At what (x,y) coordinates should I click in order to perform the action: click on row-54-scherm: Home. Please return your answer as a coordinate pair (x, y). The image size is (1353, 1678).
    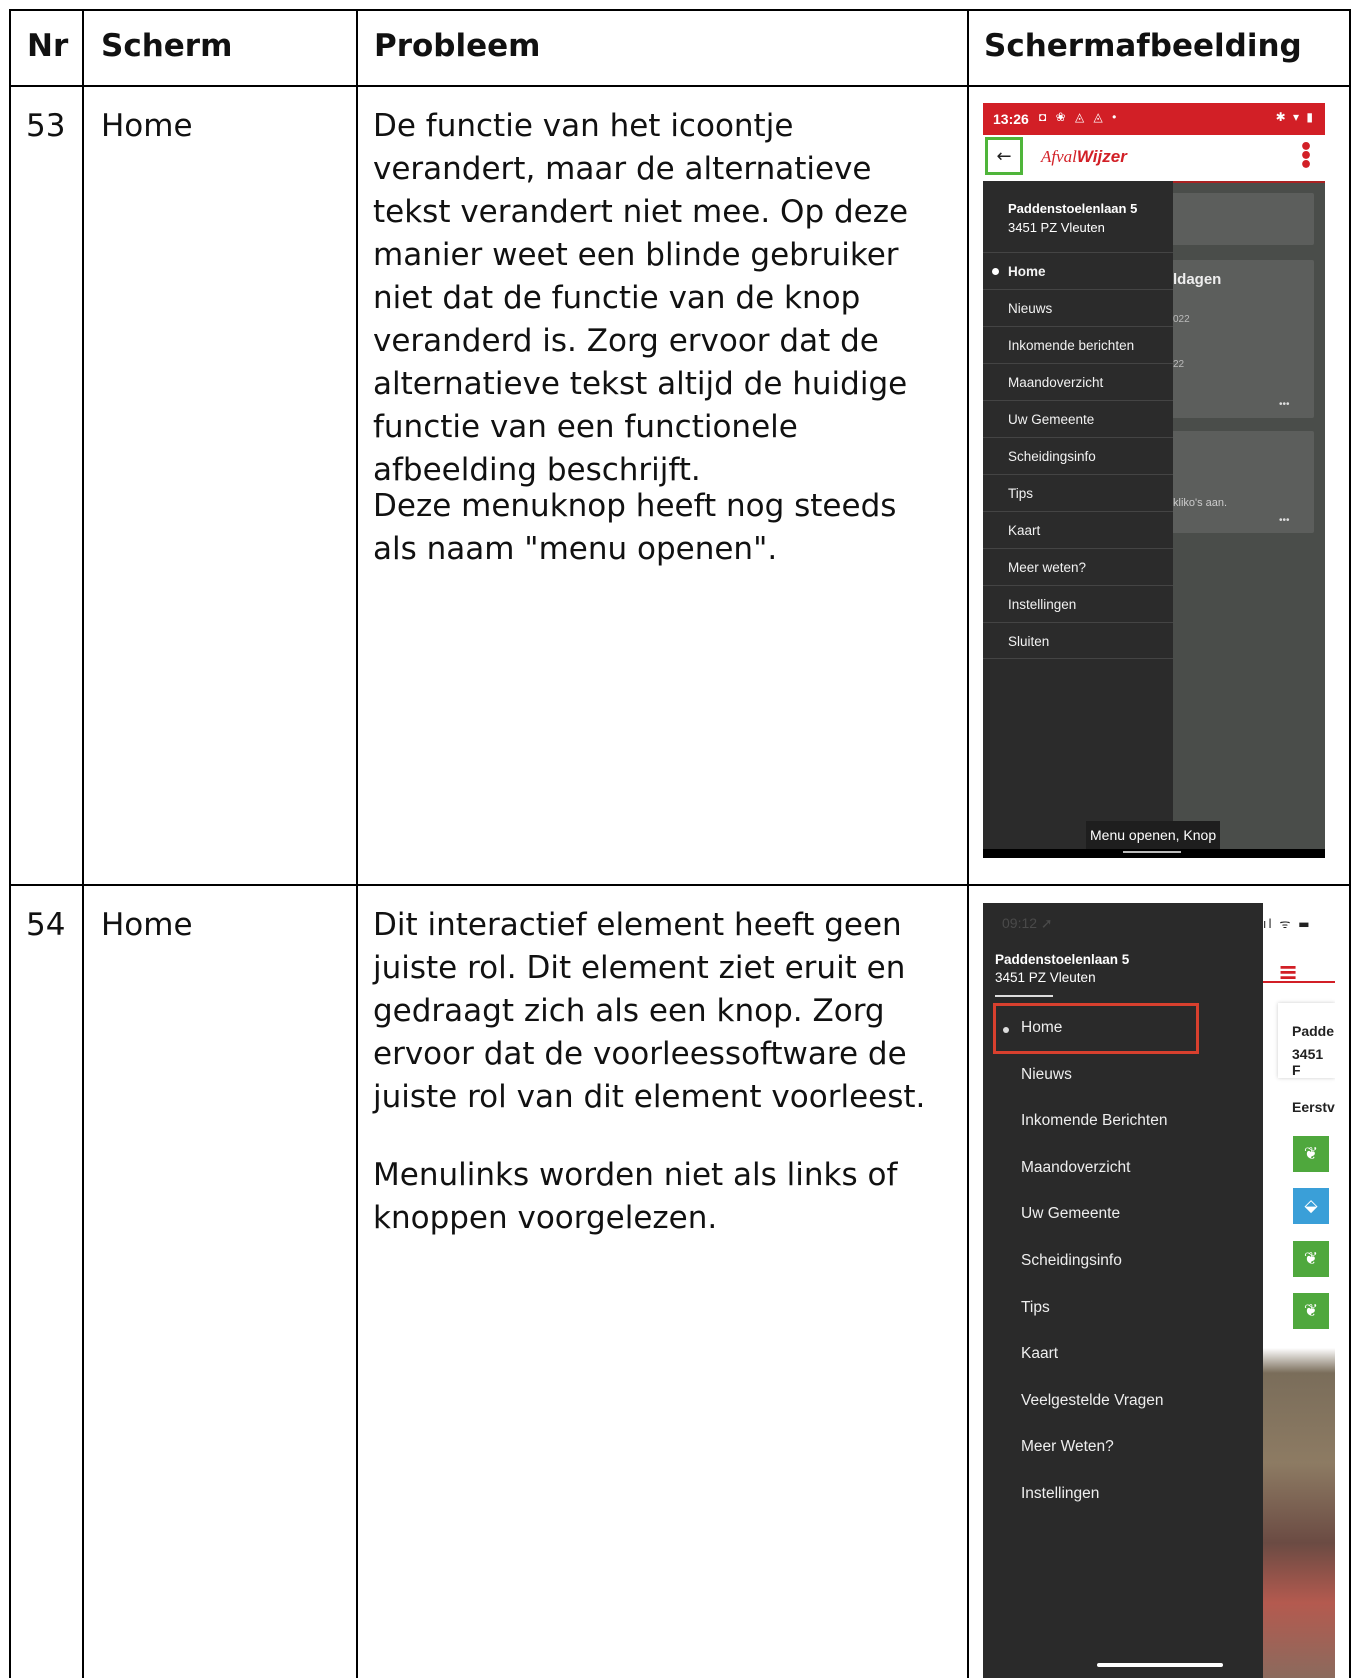
    Looking at the image, I should click on (147, 925).